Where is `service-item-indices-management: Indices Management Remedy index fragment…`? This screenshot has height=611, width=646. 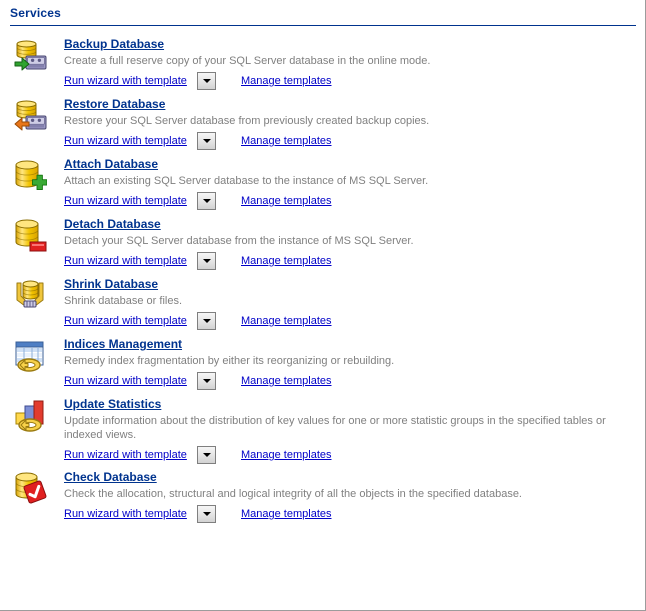 service-item-indices-management: Indices Management Remedy index fragment… is located at coordinates (323, 363).